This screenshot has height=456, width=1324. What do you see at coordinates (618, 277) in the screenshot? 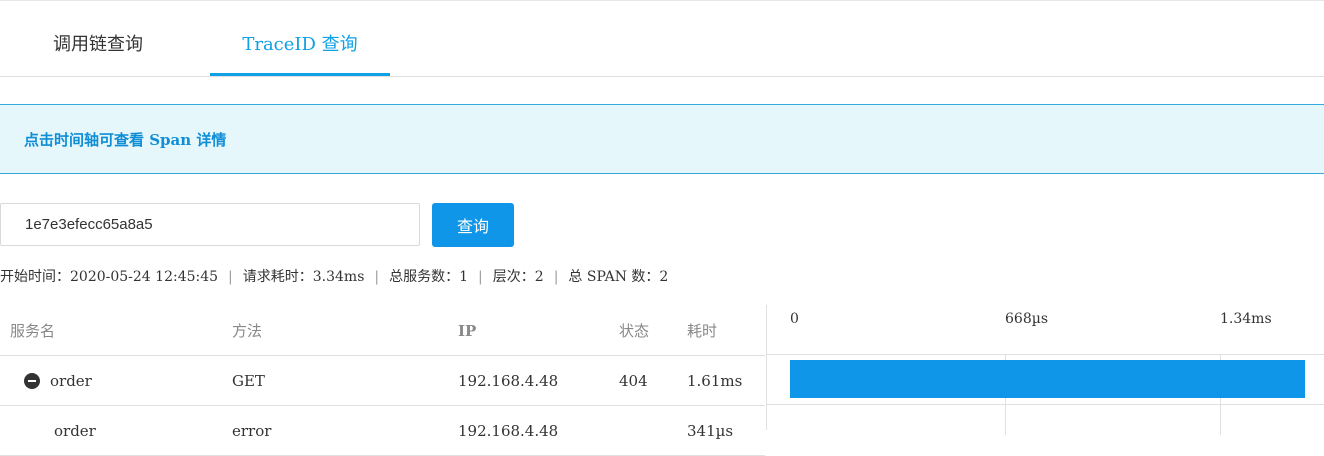
I see `summary-spans: 总 SPAN 数：2` at bounding box center [618, 277].